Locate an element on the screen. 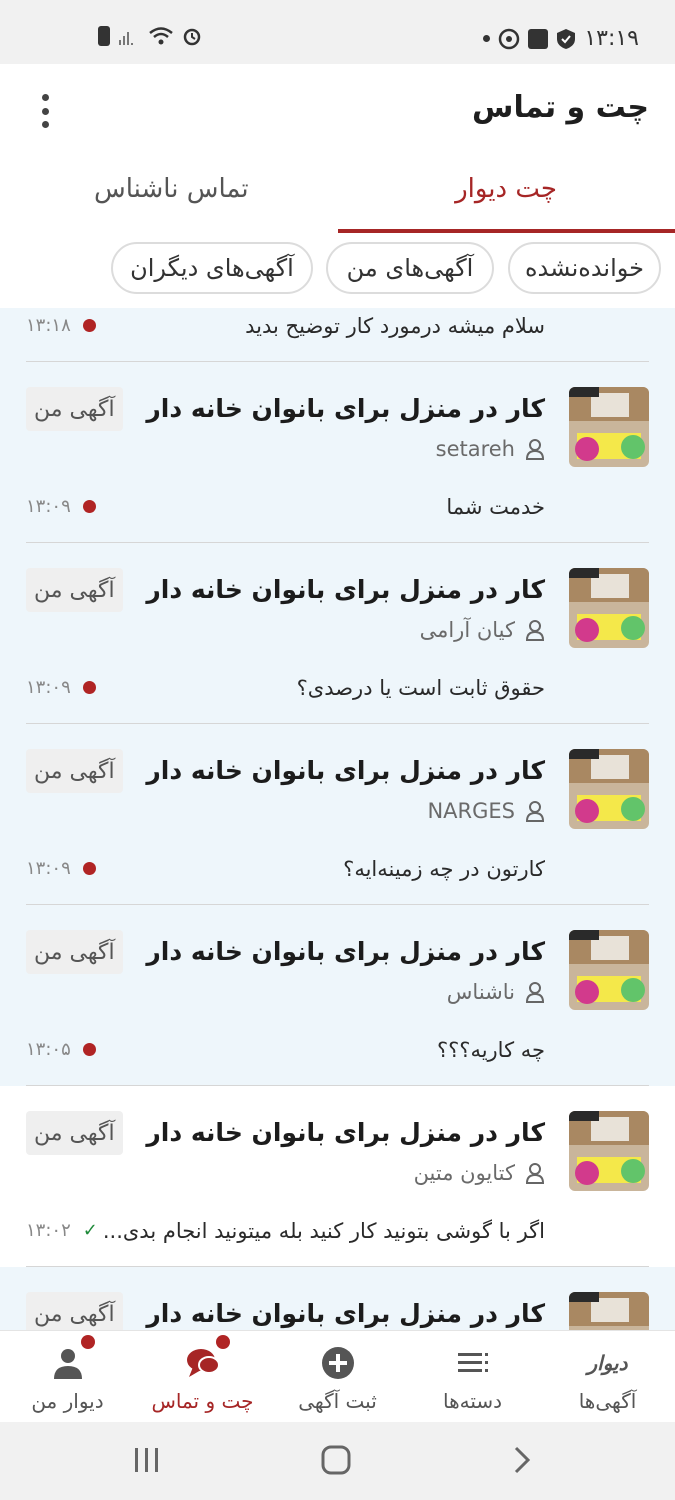 The height and width of the screenshot is (1500, 675). nav-chat: چت و تماس is located at coordinates (202, 1377).